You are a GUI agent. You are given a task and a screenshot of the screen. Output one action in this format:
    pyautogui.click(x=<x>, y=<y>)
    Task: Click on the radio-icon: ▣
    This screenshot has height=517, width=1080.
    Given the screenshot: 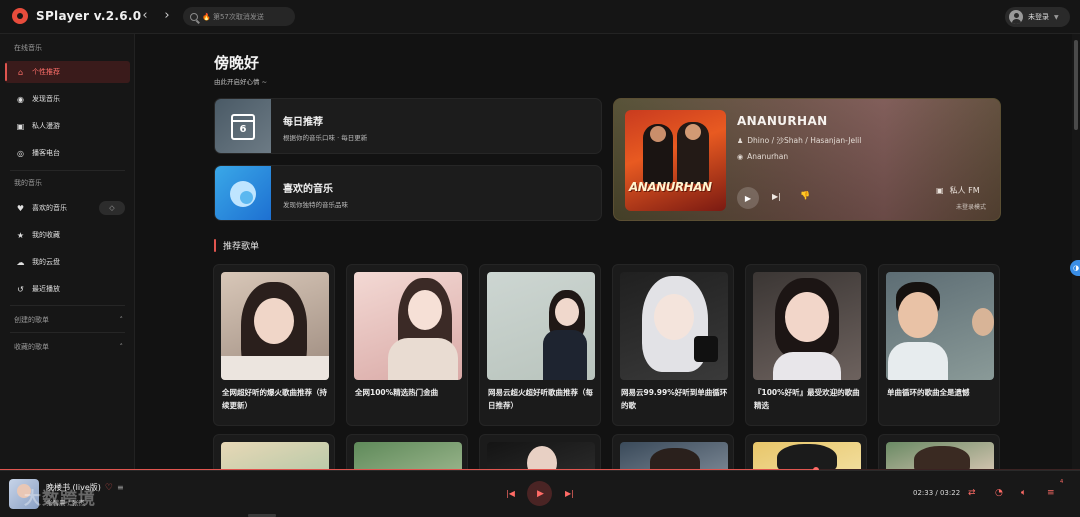 What is the action you would take?
    pyautogui.click(x=20, y=126)
    